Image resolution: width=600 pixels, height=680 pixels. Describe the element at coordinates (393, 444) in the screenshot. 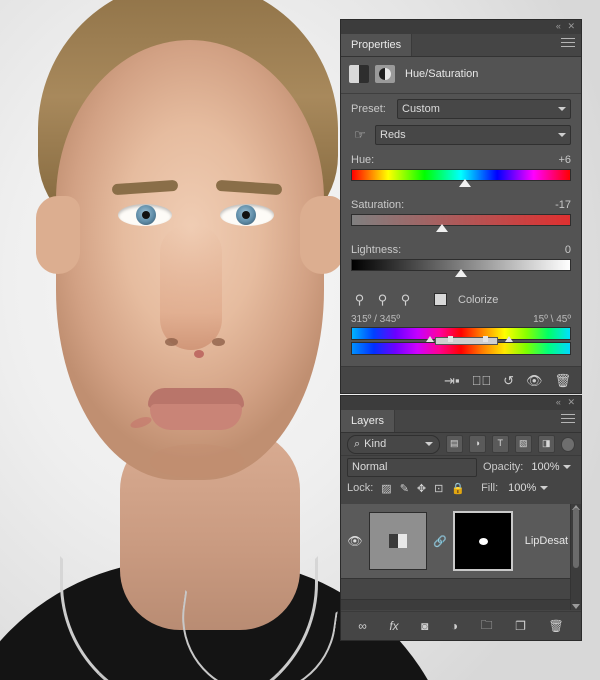

I see `layer-filter-kind-select: ⌕ Kind` at that location.